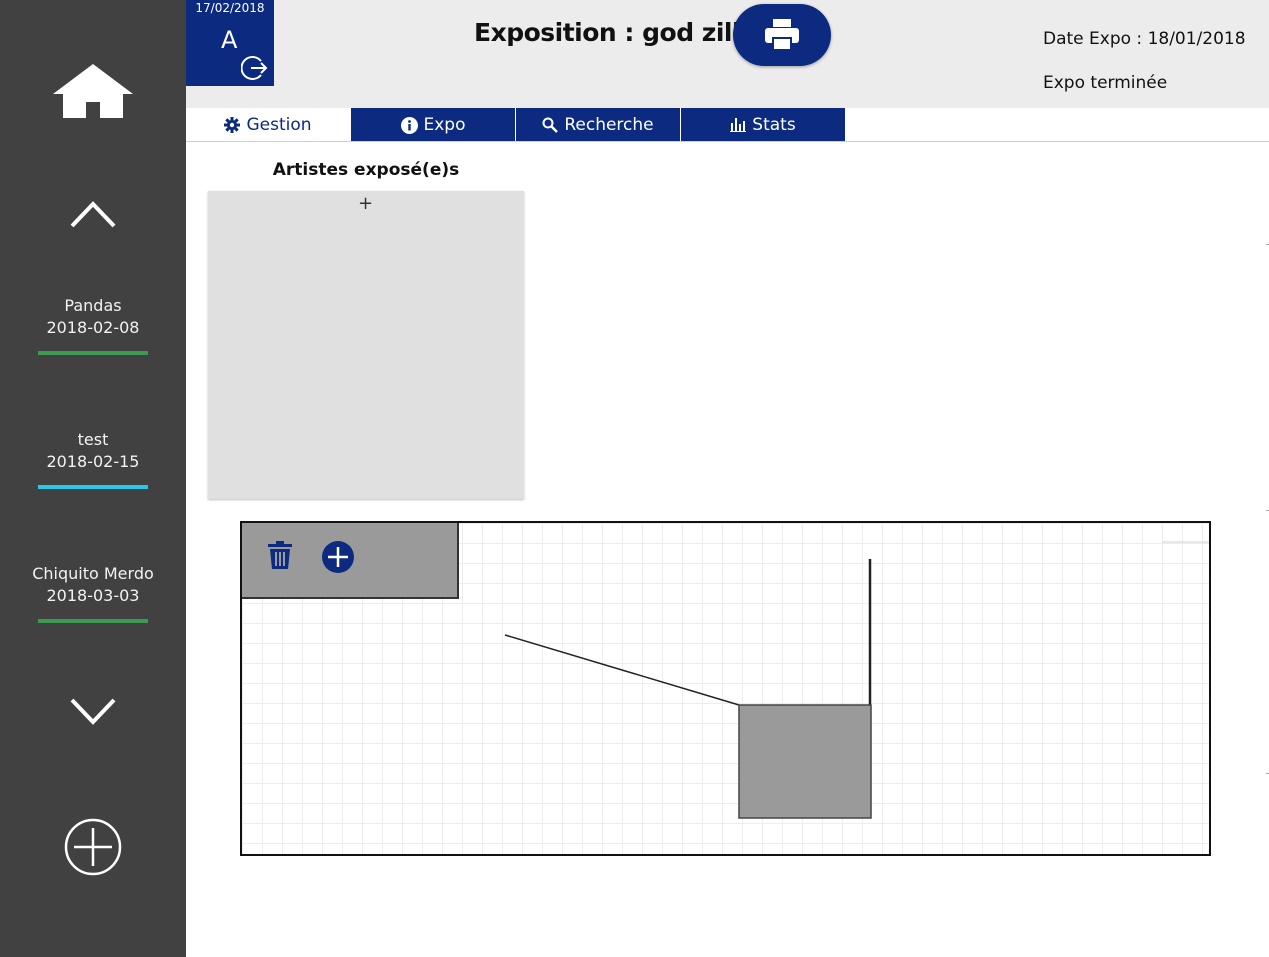  I want to click on chevron-up-icon, so click(93, 214).